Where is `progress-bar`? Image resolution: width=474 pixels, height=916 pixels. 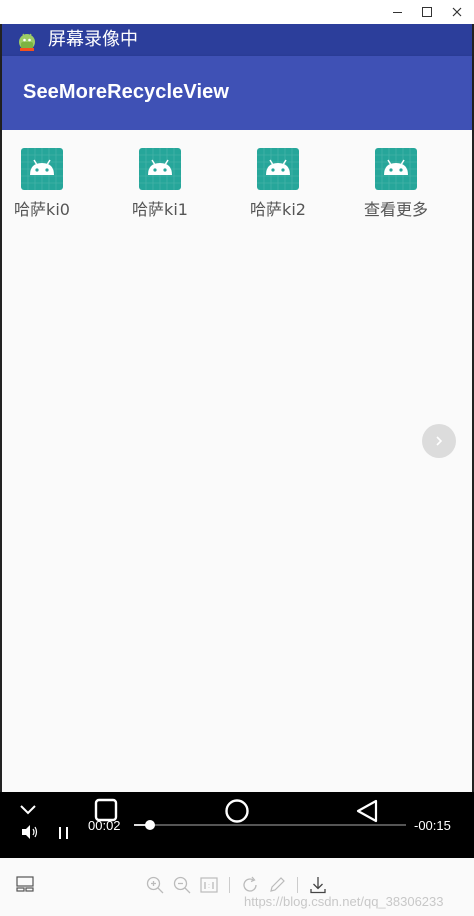
progress-bar is located at coordinates (270, 825).